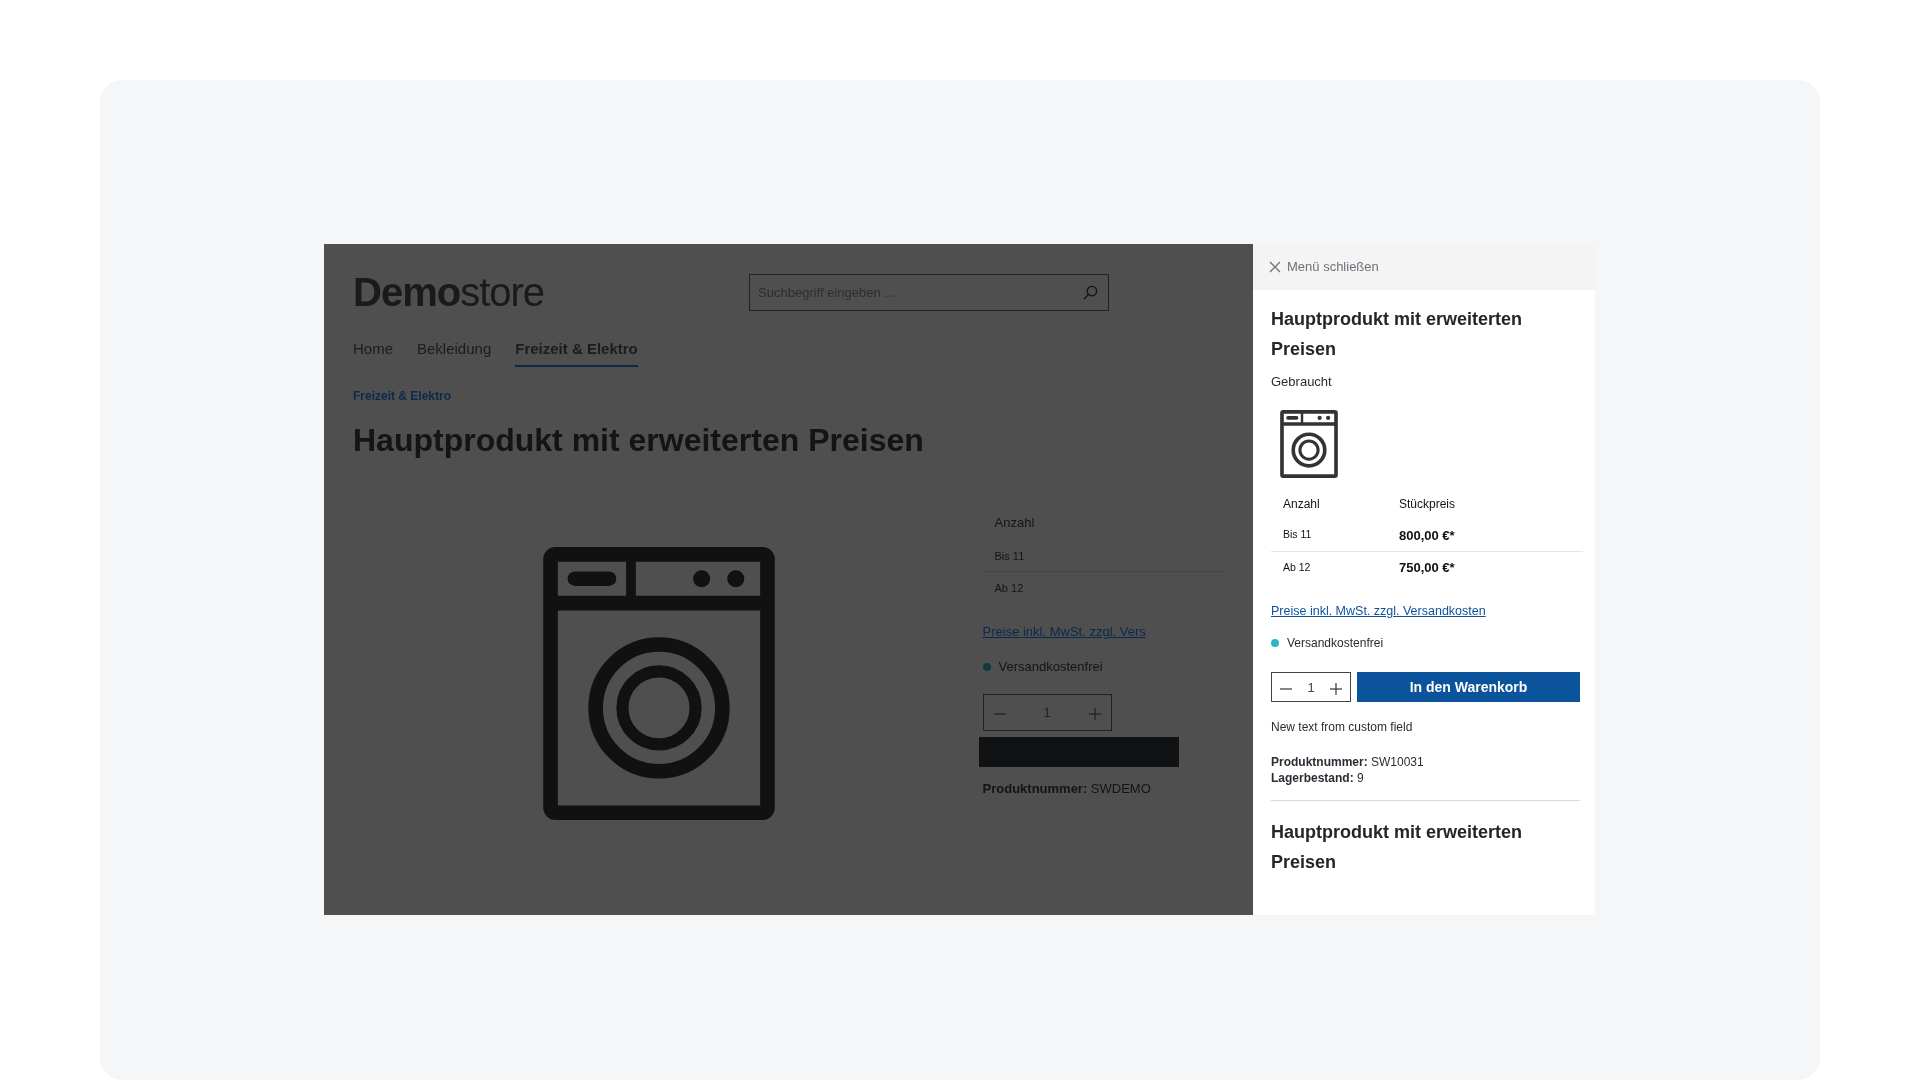  Describe the element at coordinates (1067, 788) in the screenshot. I see `product-number: Produktnummer: SWDEMO` at that location.